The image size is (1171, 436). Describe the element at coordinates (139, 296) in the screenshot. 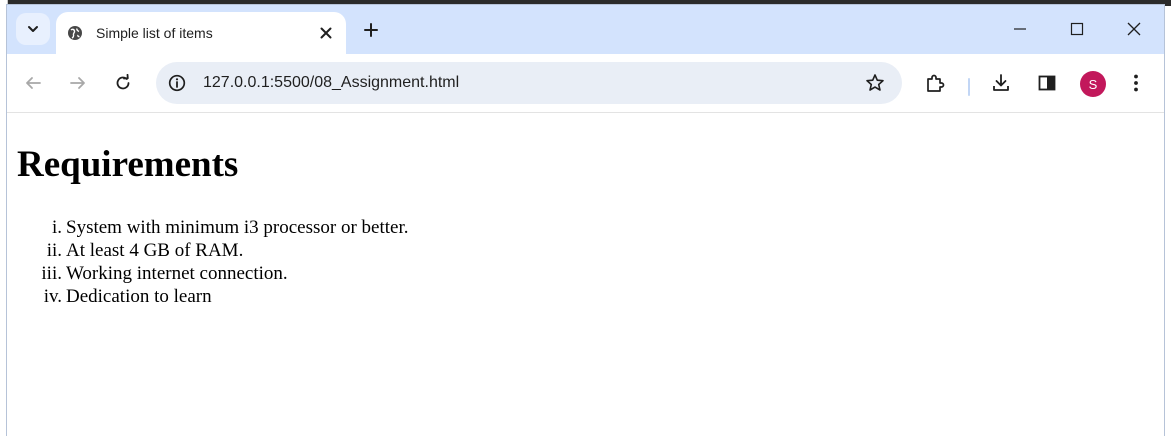

I see `list-item-text: Dedication to learn` at that location.